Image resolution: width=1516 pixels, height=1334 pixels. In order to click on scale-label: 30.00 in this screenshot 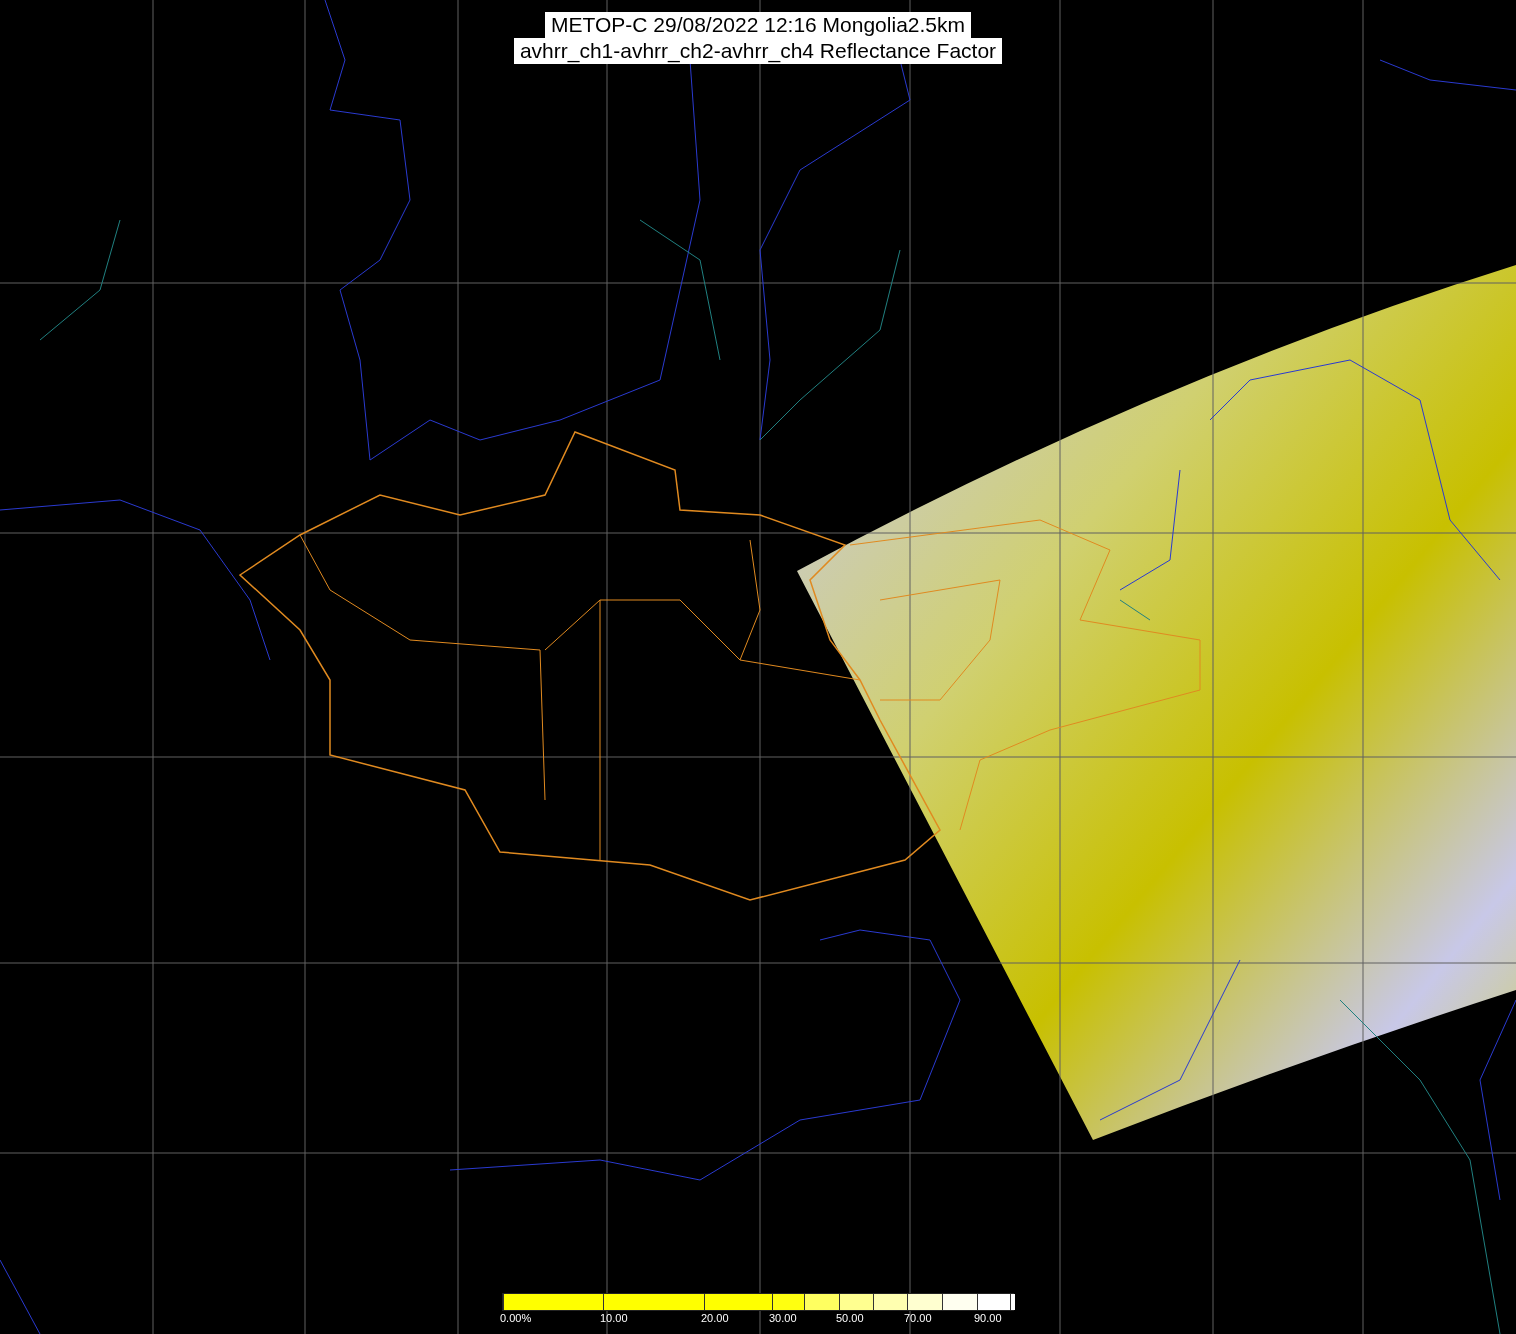, I will do `click(783, 1318)`.